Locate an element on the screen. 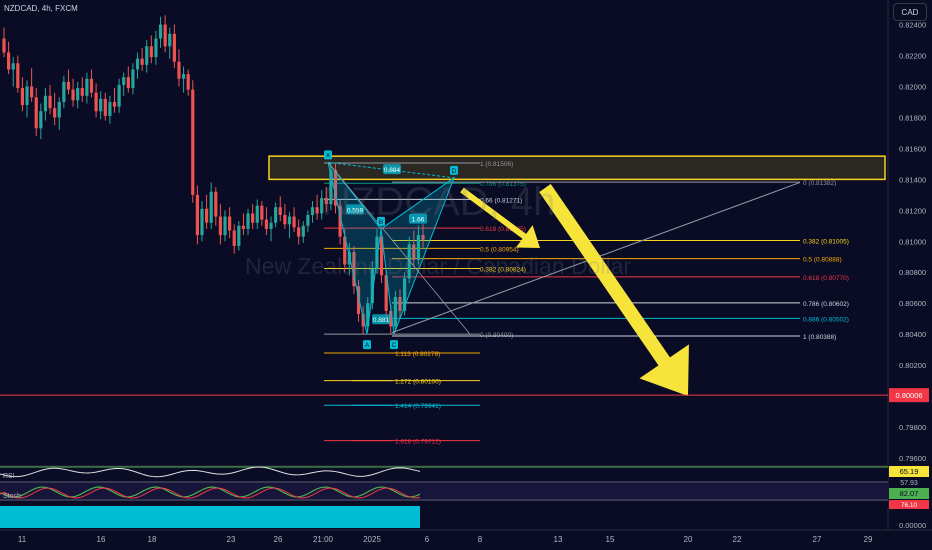 The width and height of the screenshot is (932, 550). pattern-ratio-label: 0.881 is located at coordinates (381, 320).